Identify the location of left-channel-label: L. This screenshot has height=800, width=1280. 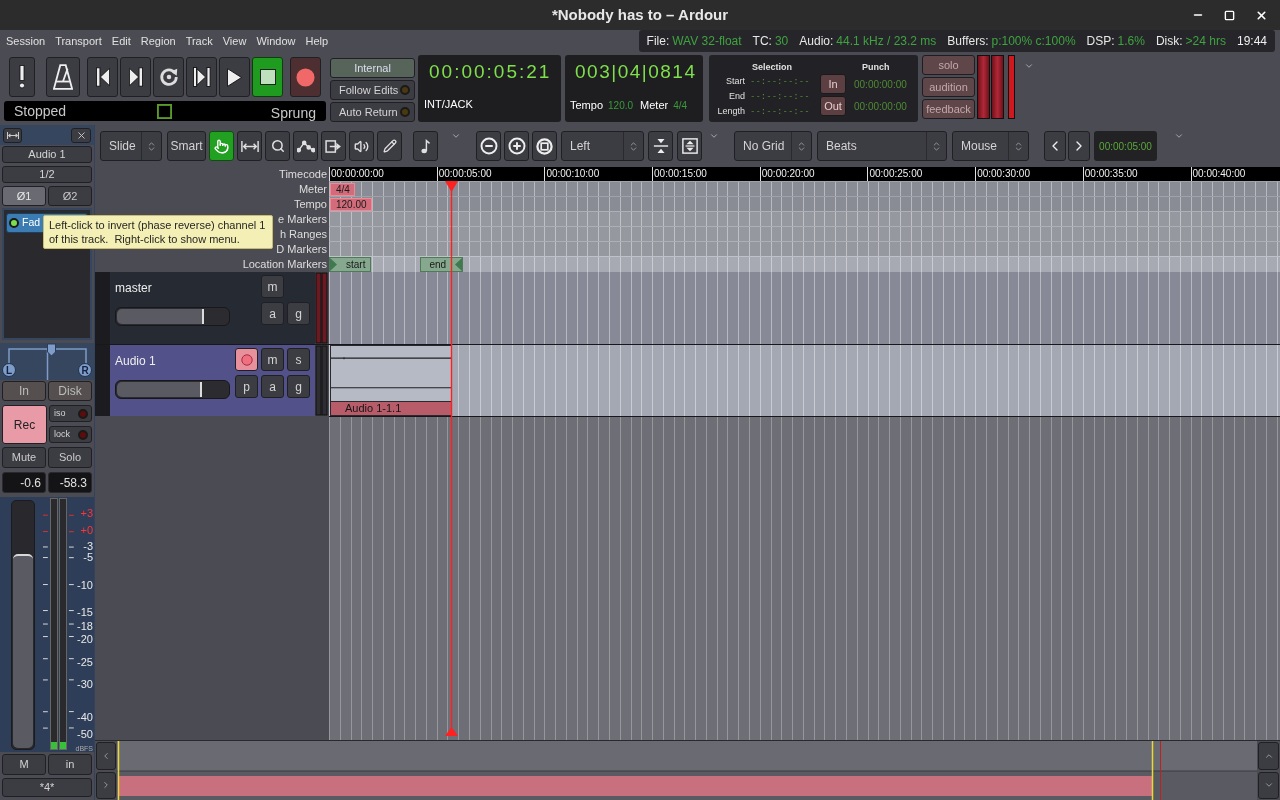
(9, 370).